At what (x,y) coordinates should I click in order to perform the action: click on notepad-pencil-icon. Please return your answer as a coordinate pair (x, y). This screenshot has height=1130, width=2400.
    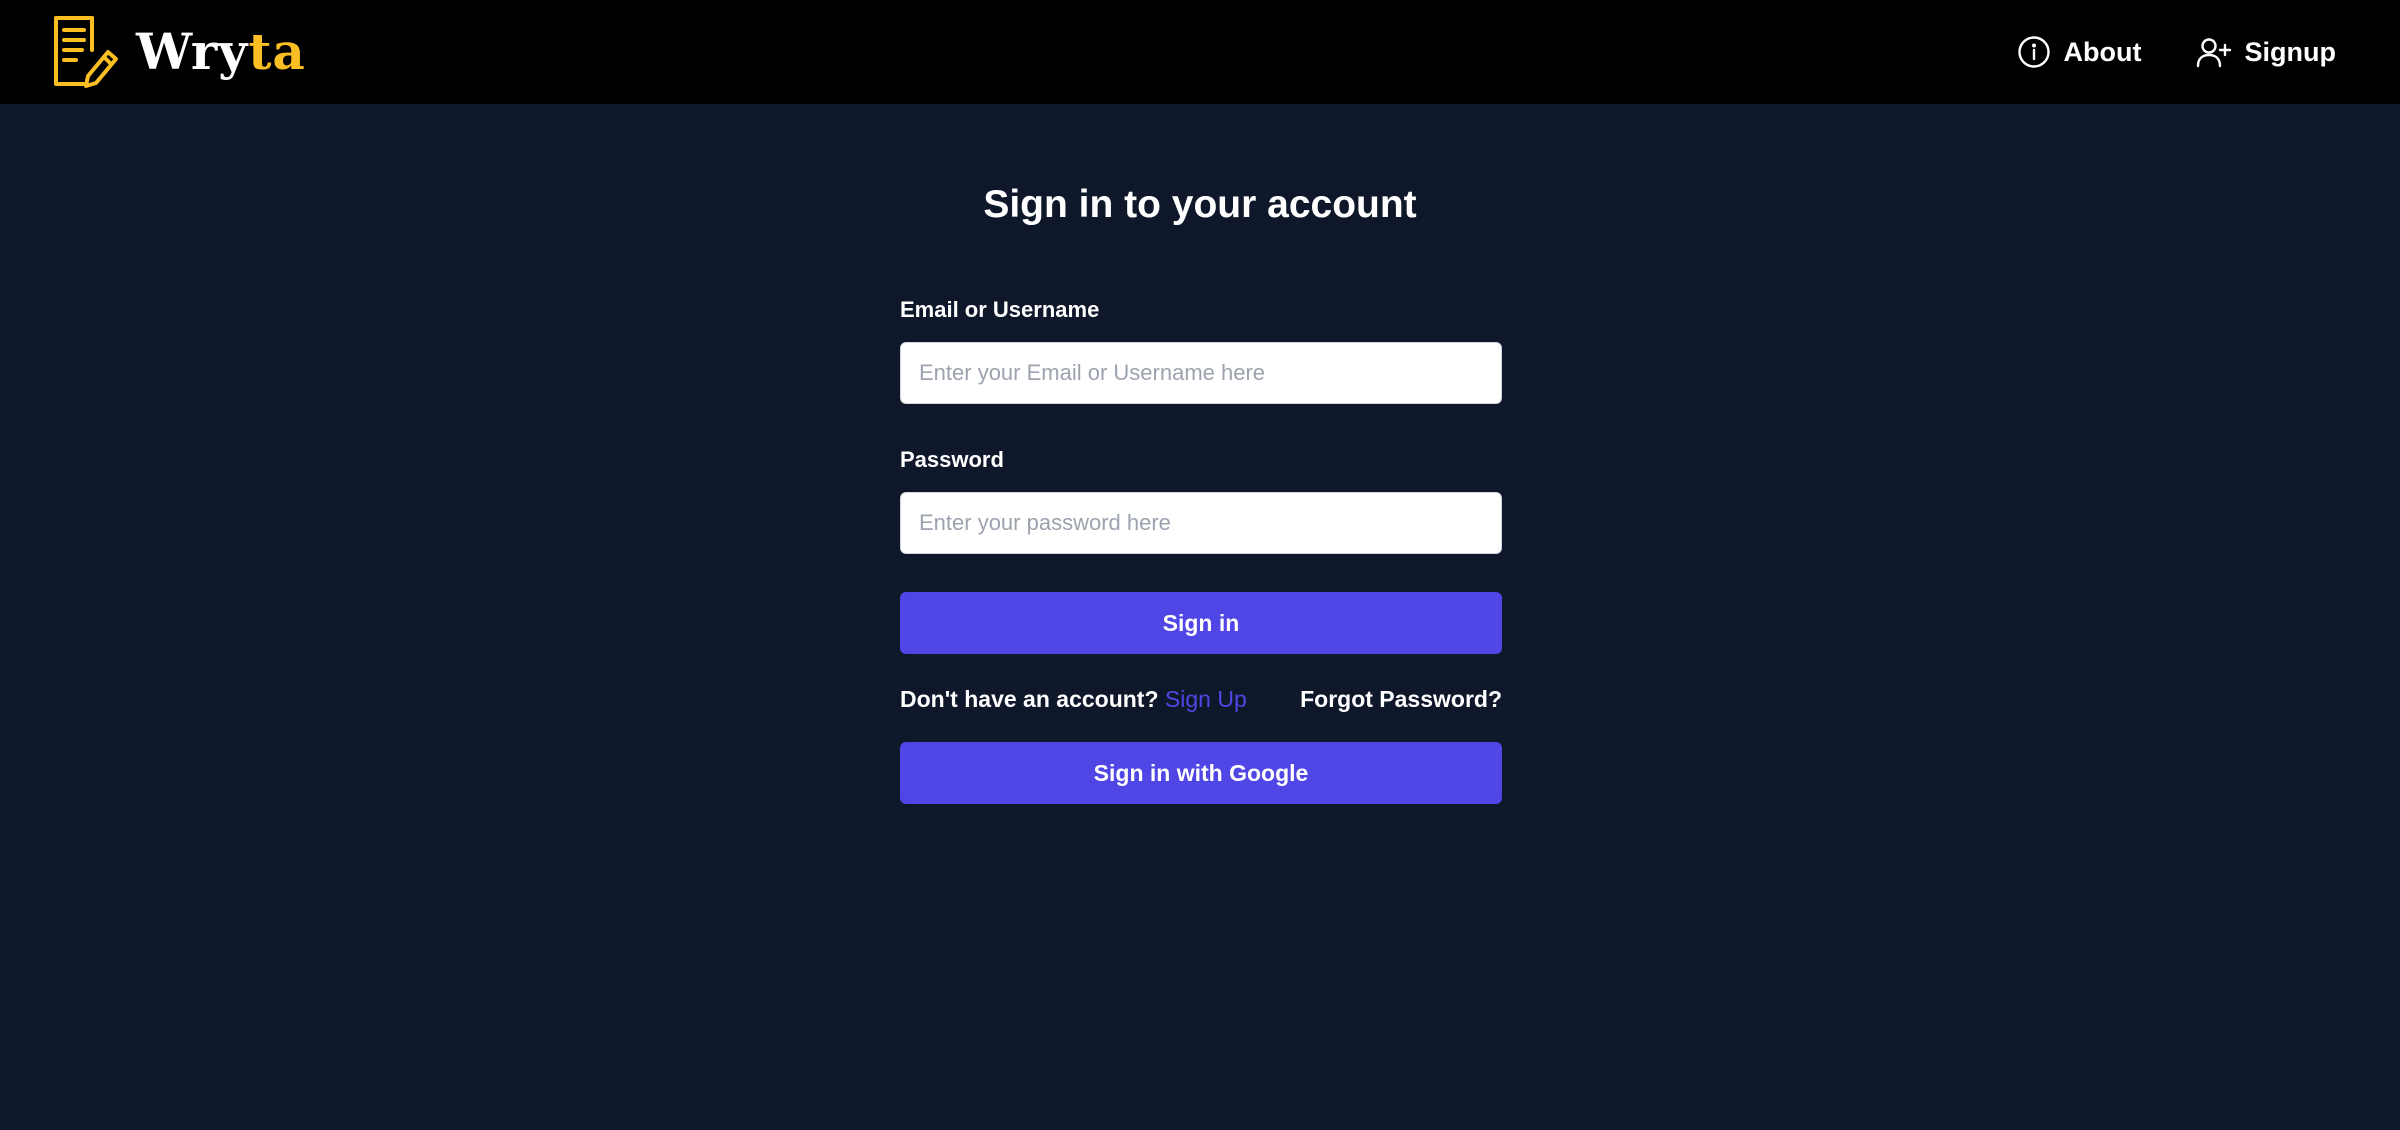
    Looking at the image, I should click on (85, 52).